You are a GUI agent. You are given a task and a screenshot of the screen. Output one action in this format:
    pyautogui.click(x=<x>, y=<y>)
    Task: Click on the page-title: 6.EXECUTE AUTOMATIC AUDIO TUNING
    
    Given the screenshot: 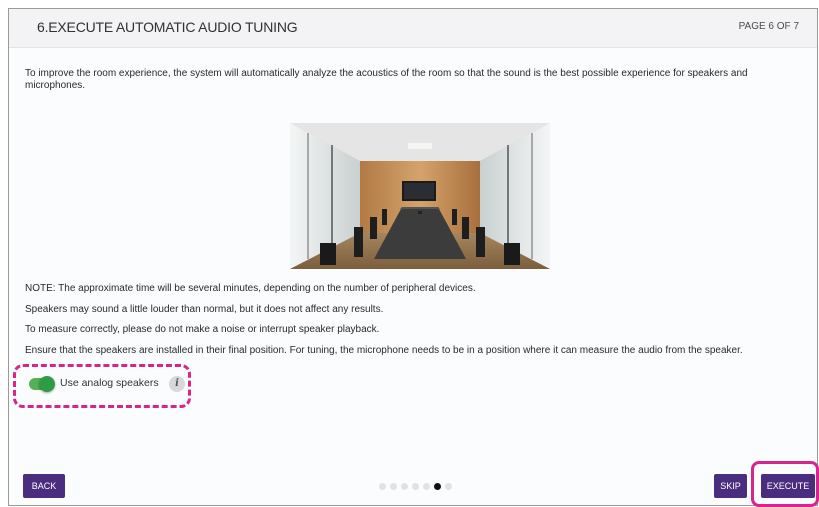 What is the action you would take?
    pyautogui.click(x=167, y=27)
    